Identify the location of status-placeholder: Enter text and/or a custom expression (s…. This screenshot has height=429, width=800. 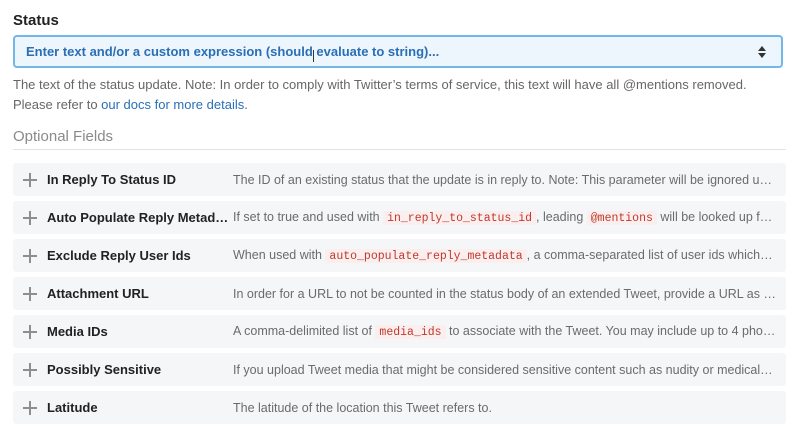
(233, 51).